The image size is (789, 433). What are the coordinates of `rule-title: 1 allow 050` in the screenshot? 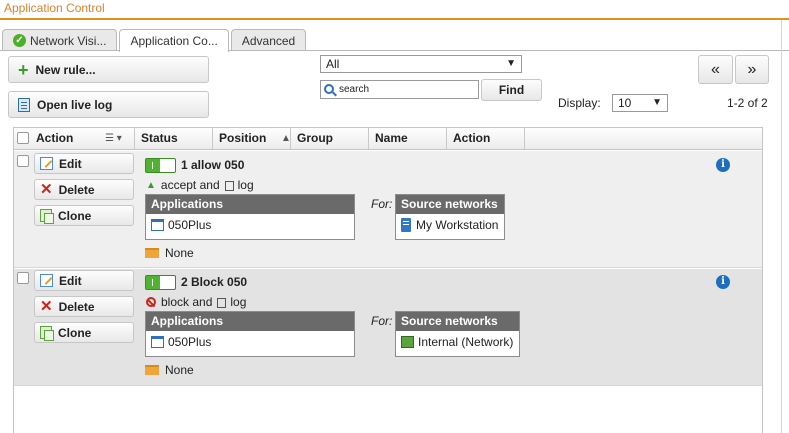 It's located at (212, 165).